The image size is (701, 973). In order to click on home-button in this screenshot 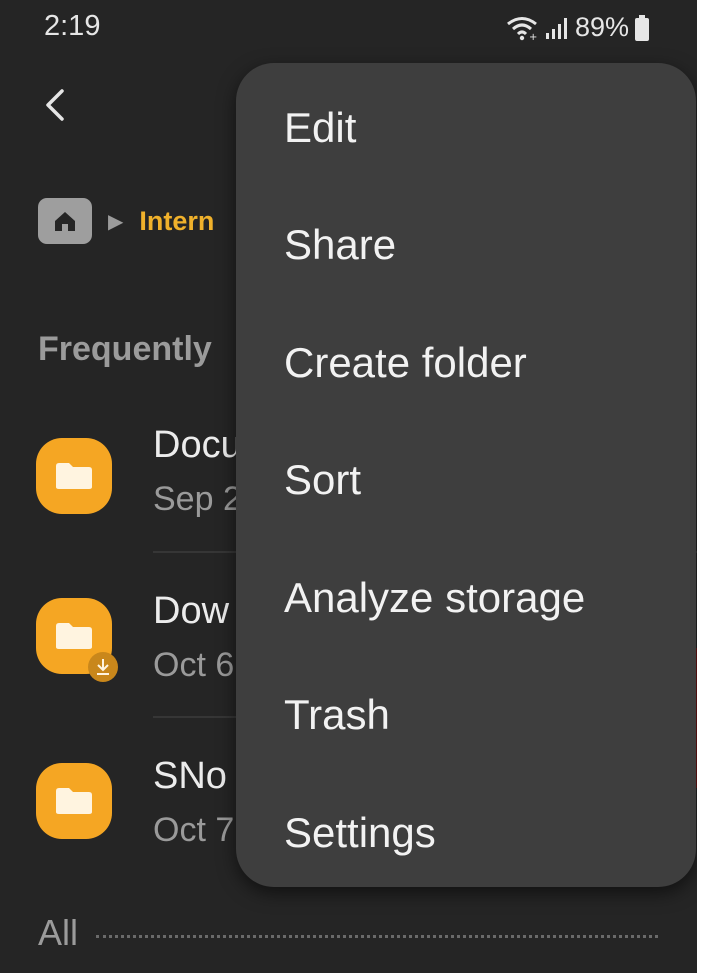, I will do `click(65, 221)`.